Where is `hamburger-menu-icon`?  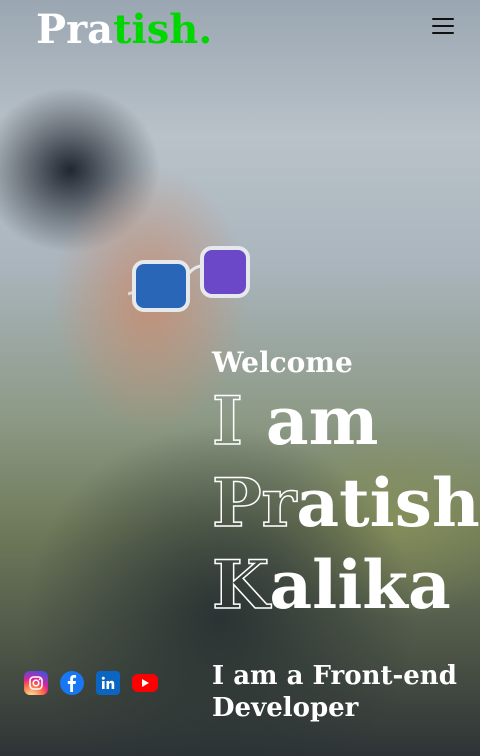 hamburger-menu-icon is located at coordinates (443, 28).